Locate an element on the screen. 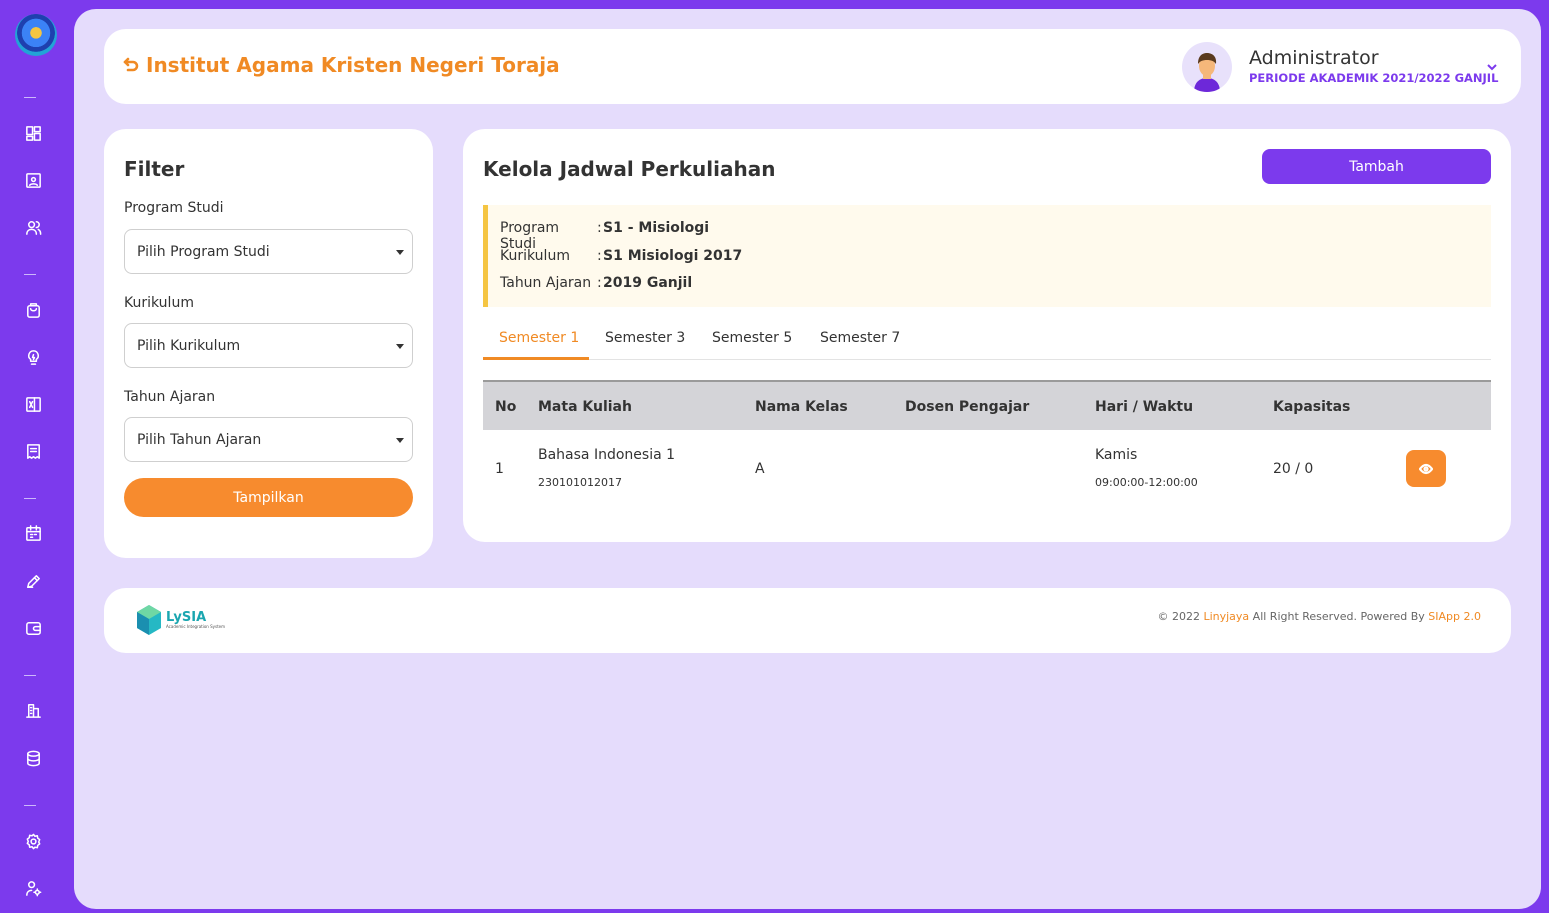 The height and width of the screenshot is (913, 1549). info-row-tahun: Tahun Ajaran : 2019 Ganjil is located at coordinates (596, 283).